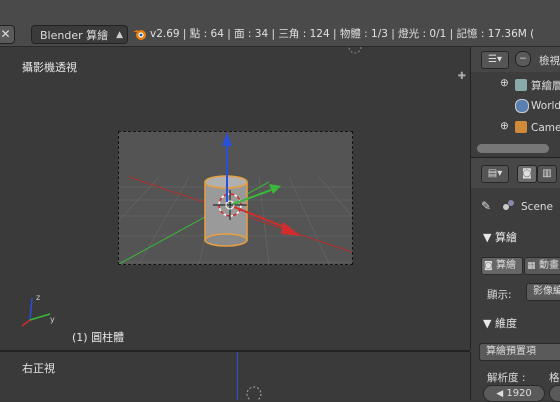 This screenshot has width=560, height=402. I want to click on outliner-scrollbar, so click(513, 148).